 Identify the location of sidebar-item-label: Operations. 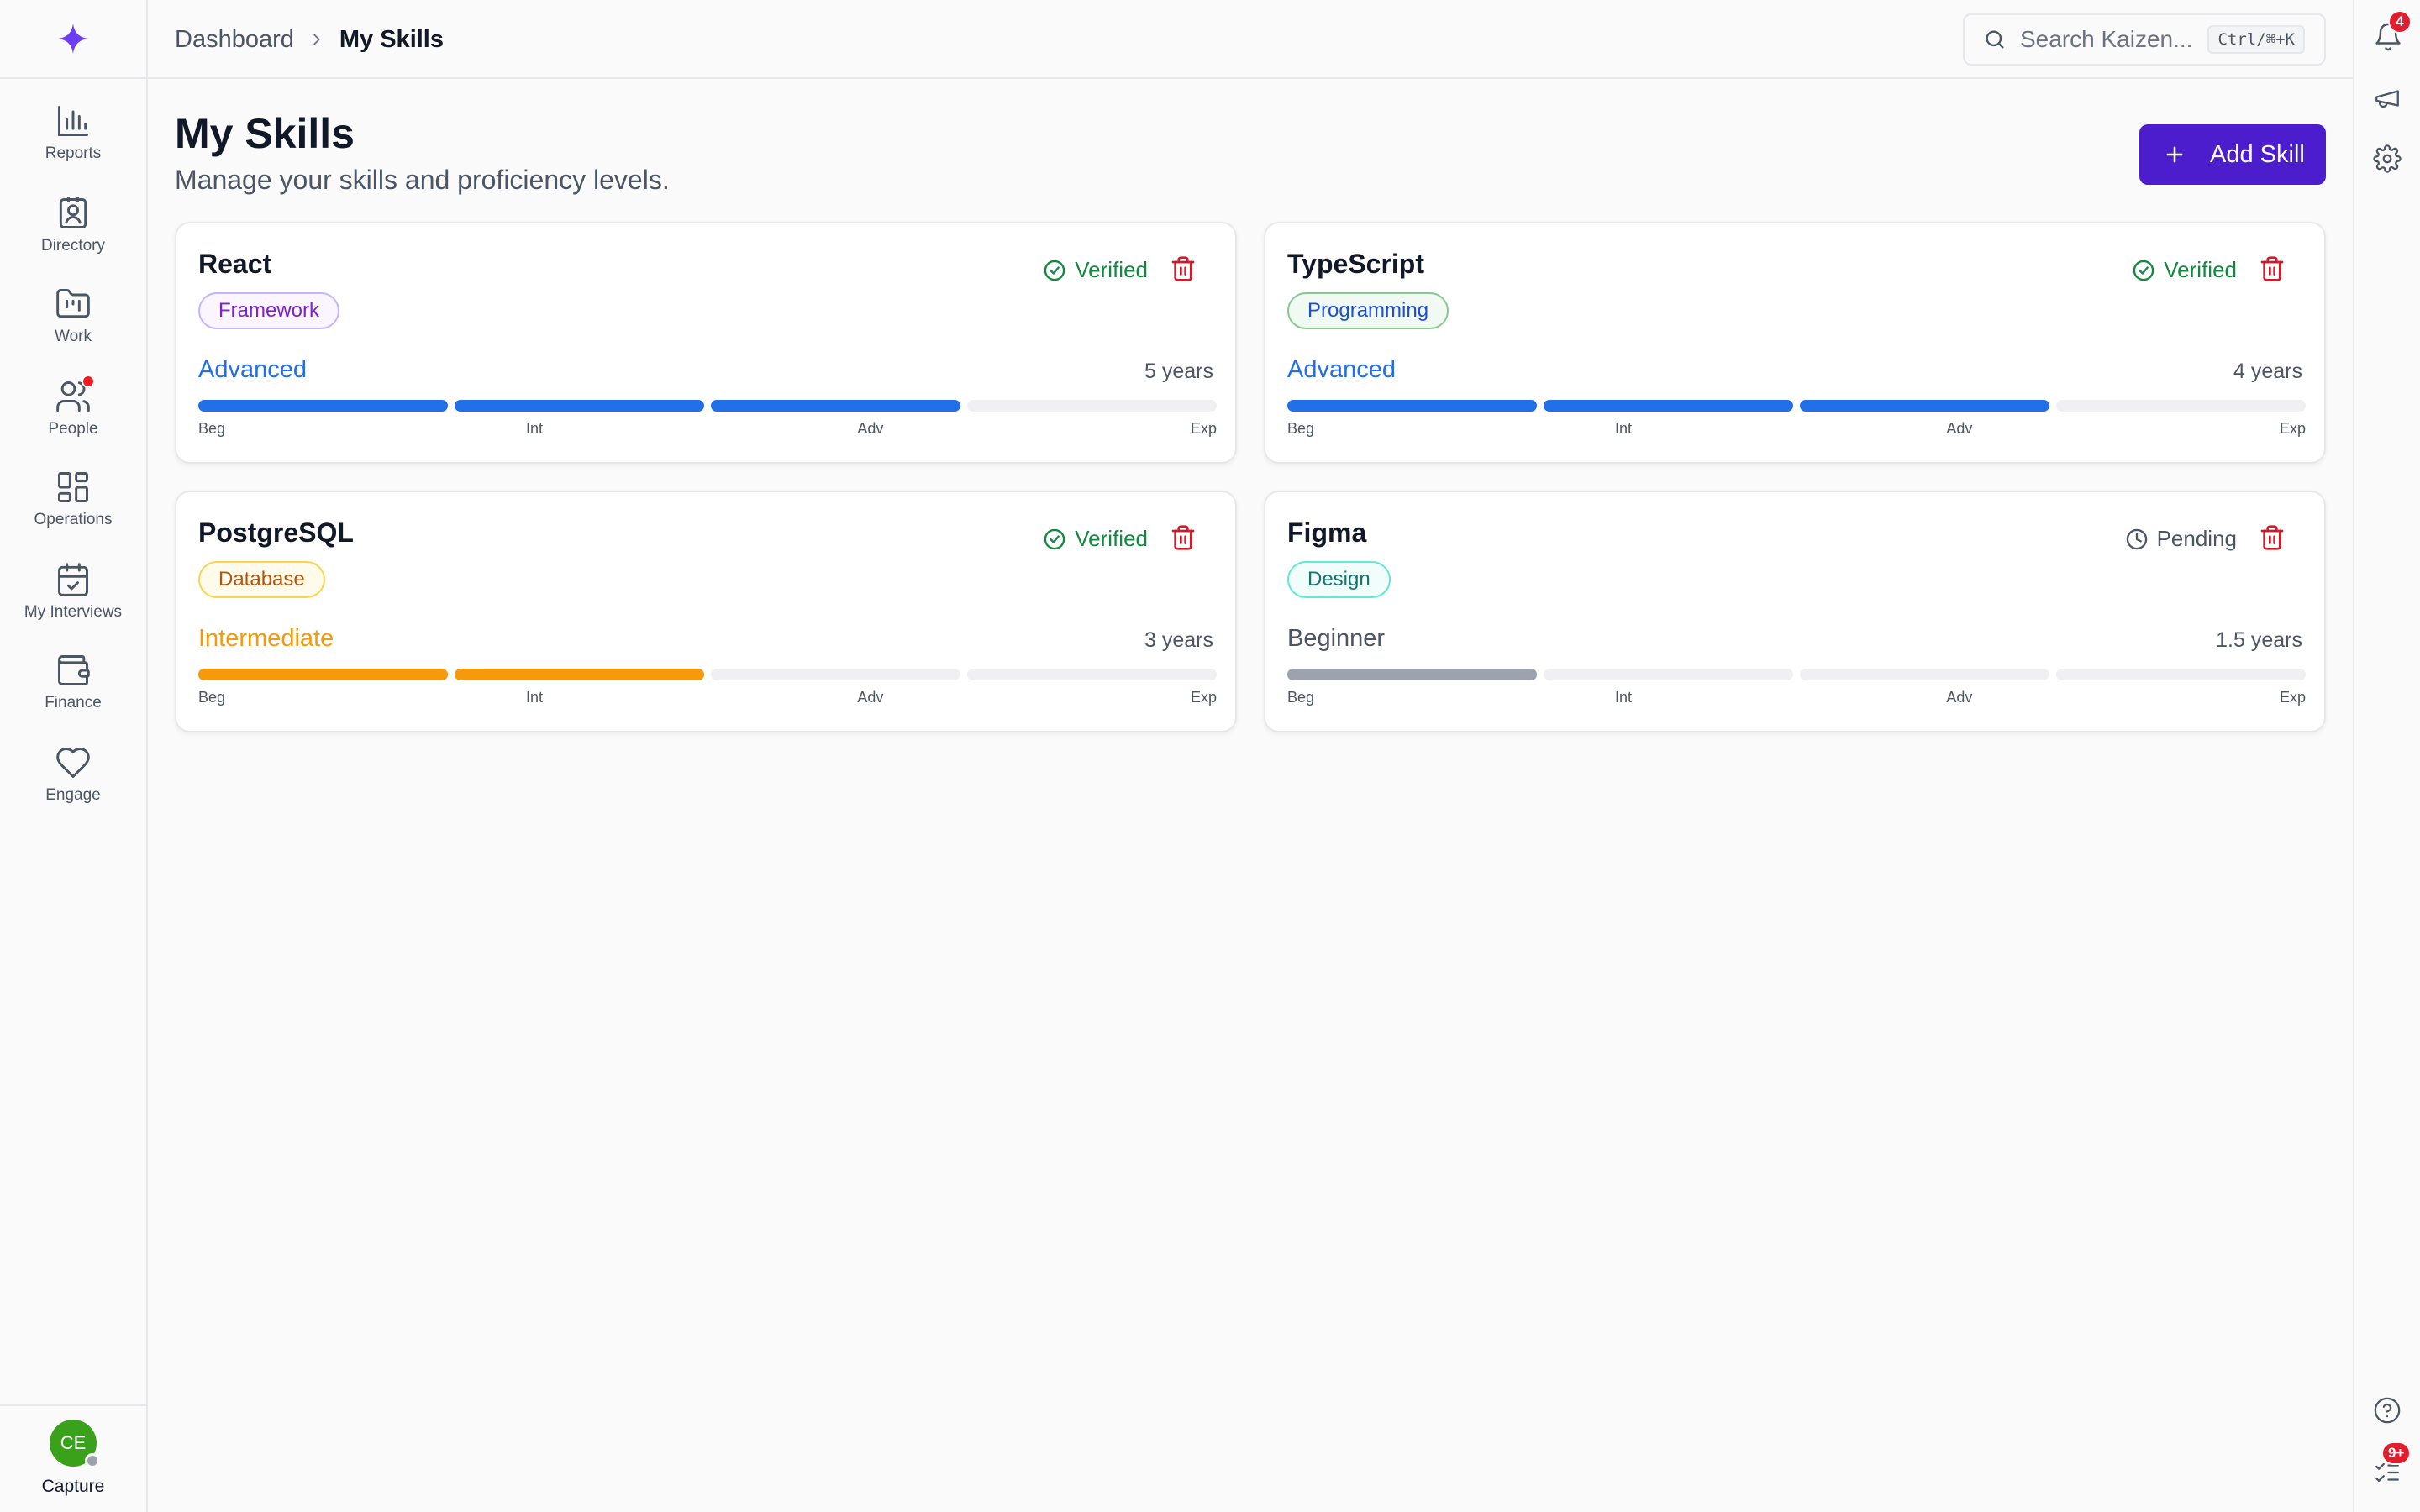
(73, 519).